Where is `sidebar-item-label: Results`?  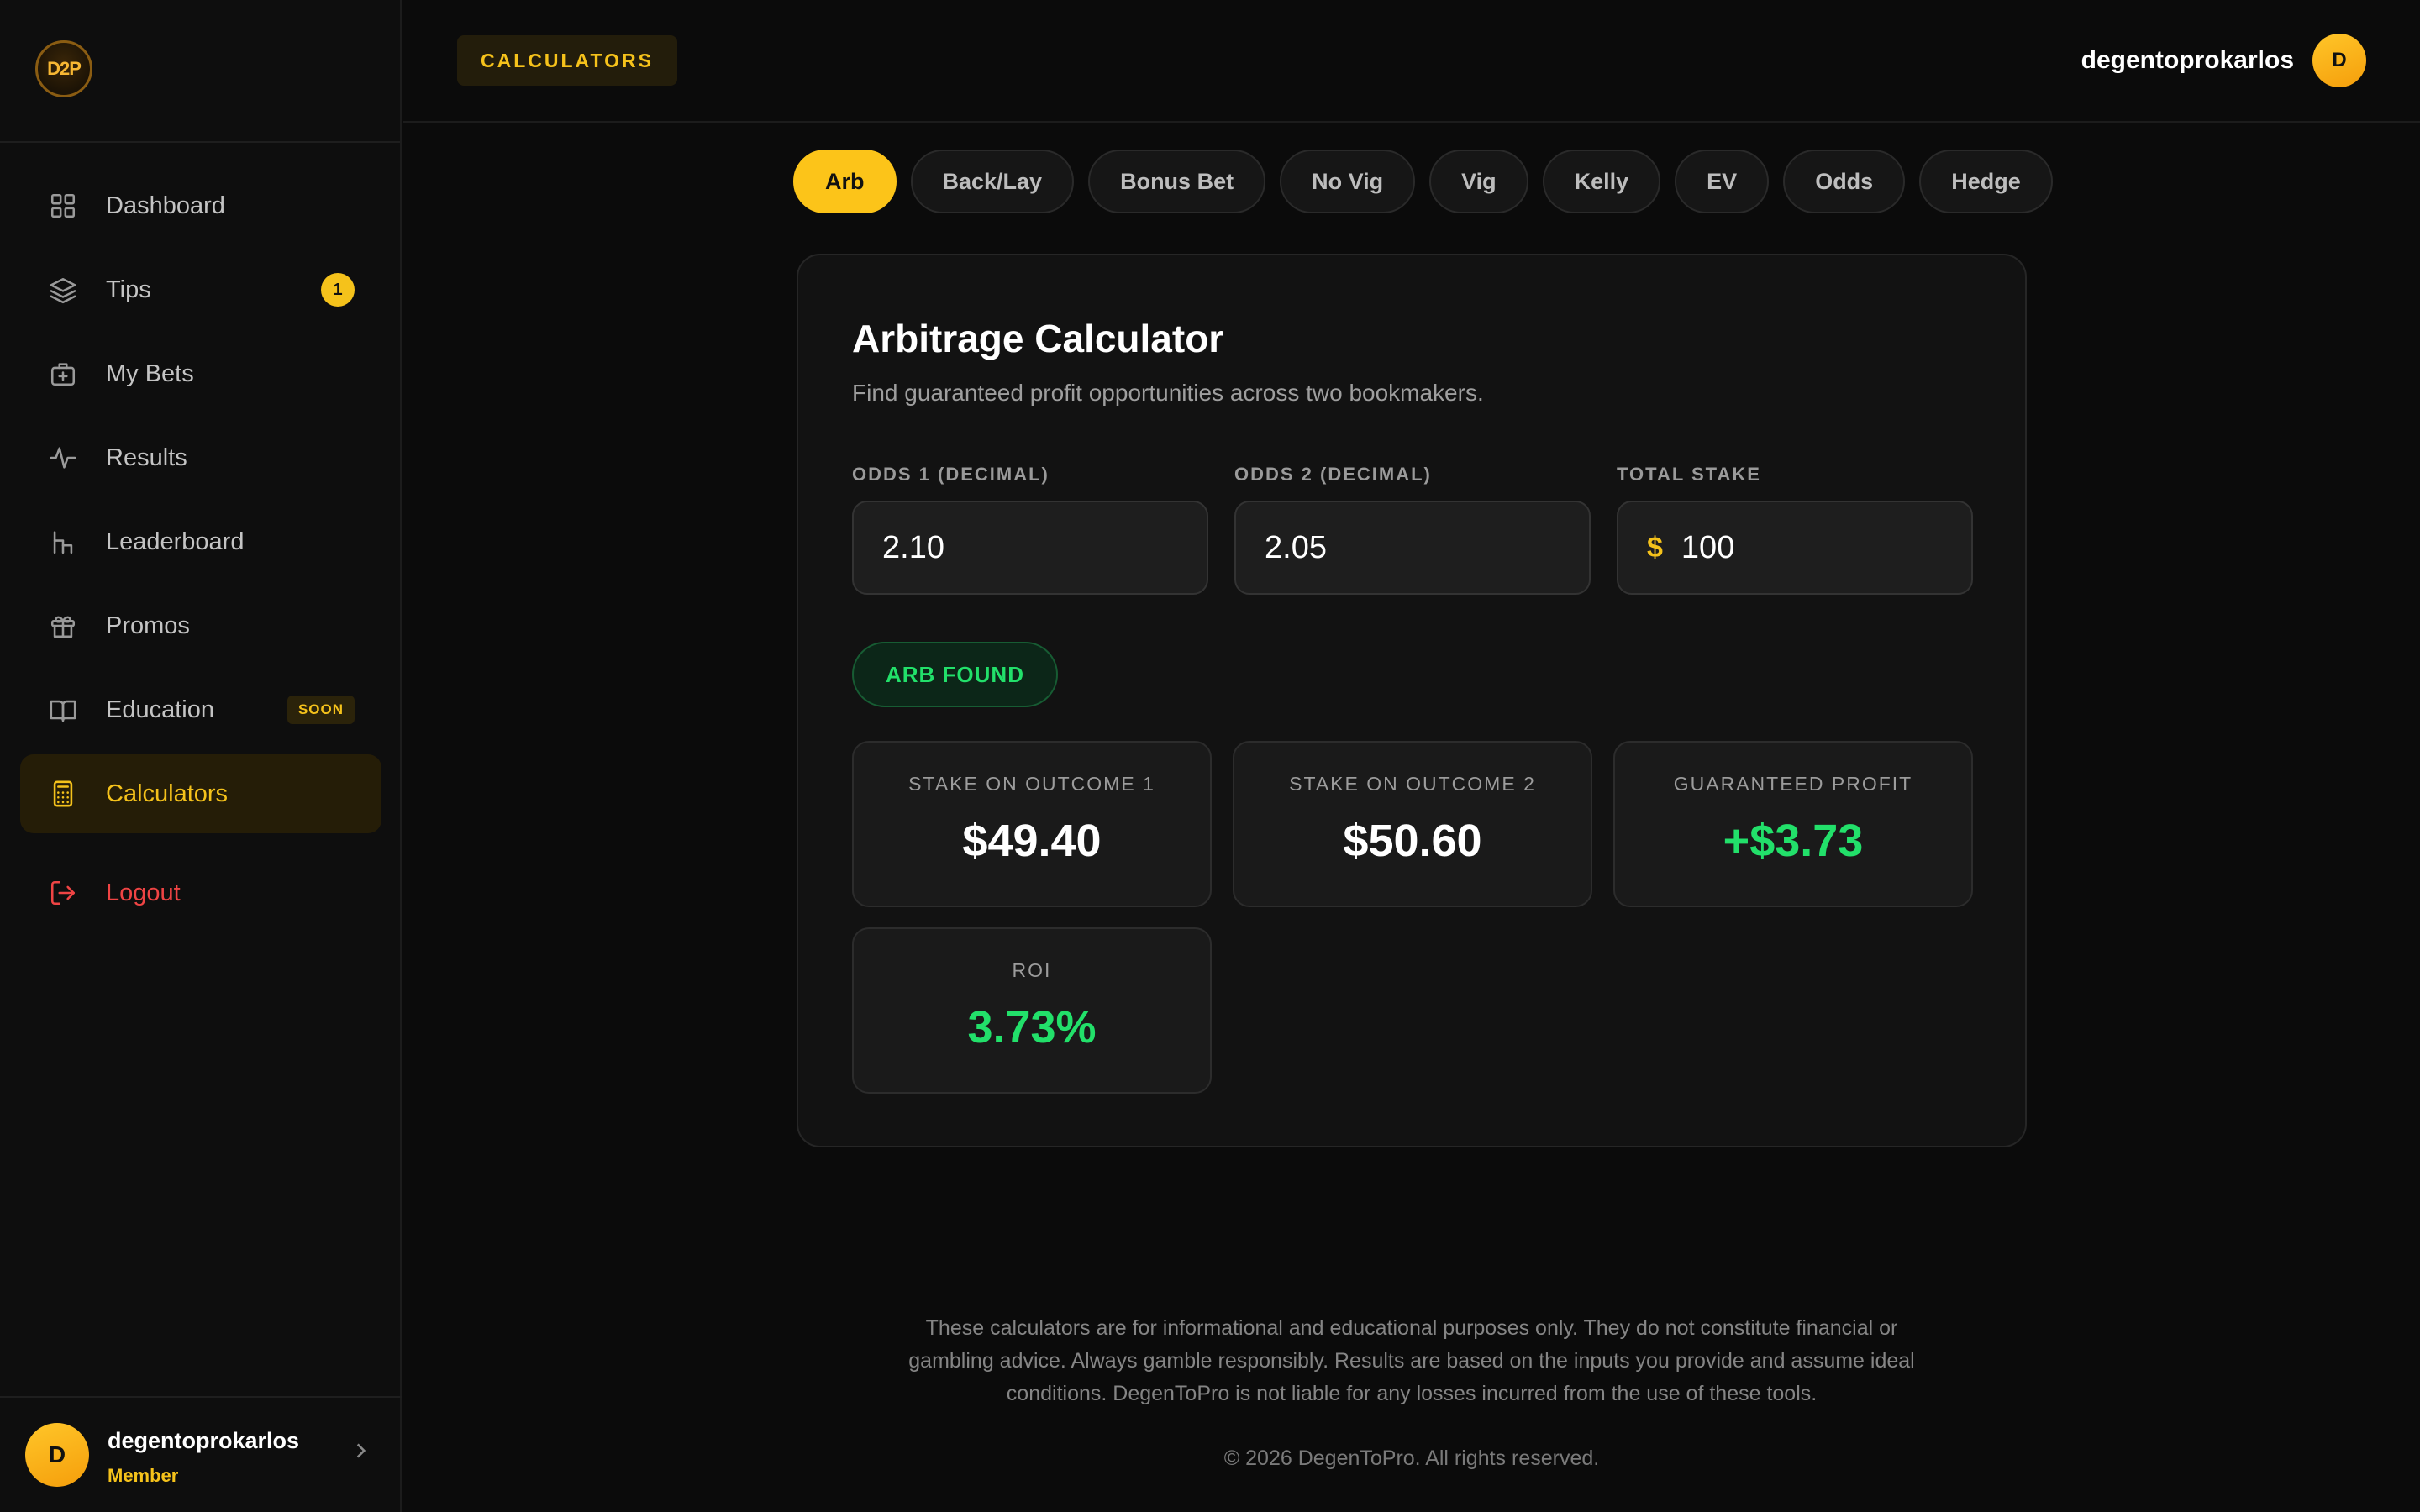 sidebar-item-label: Results is located at coordinates (146, 457).